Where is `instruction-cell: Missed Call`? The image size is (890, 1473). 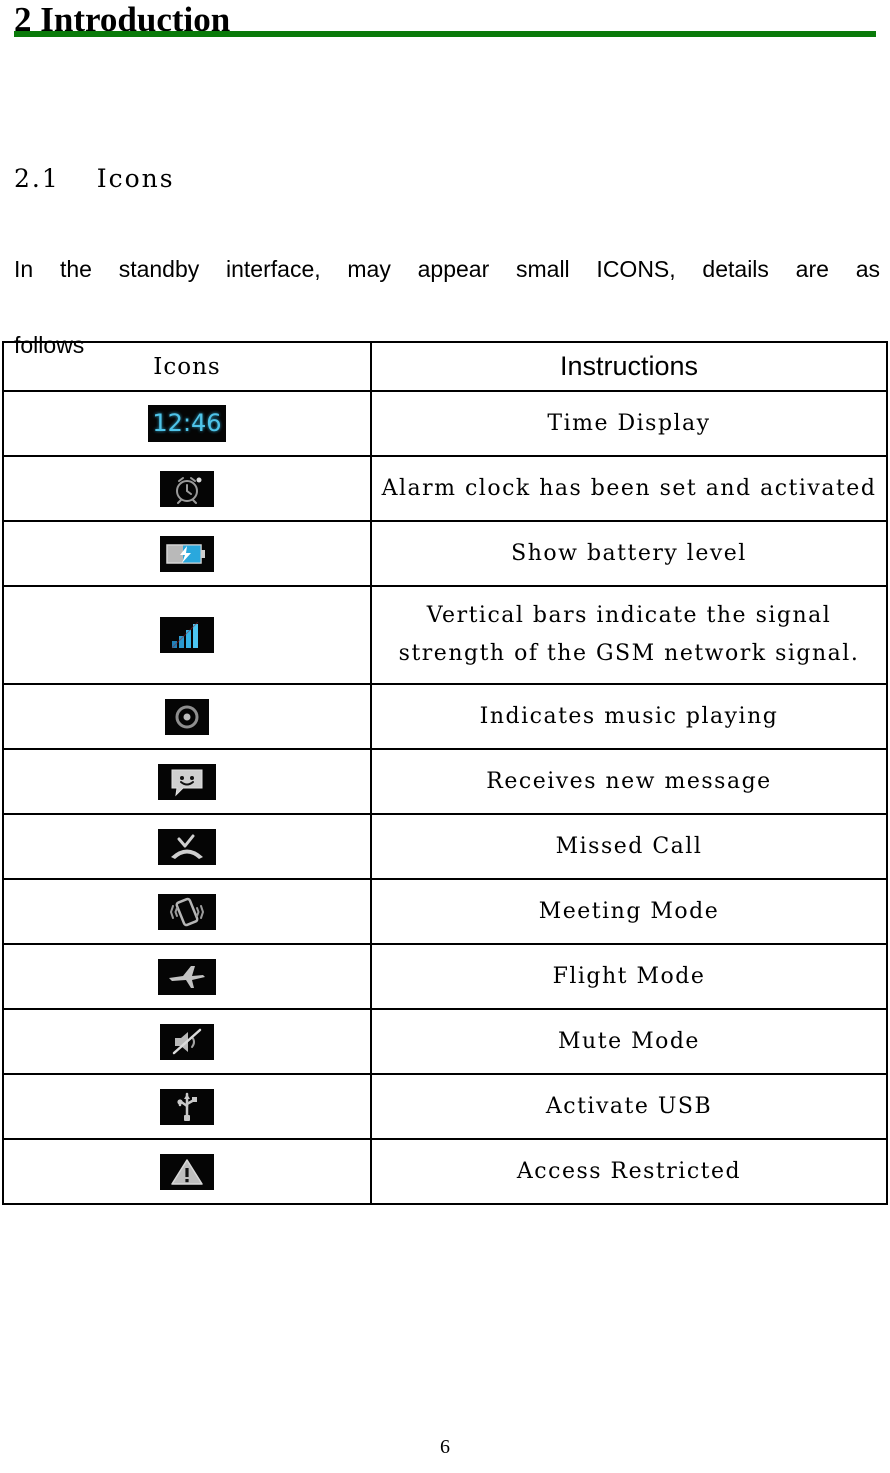 instruction-cell: Missed Call is located at coordinates (629, 846).